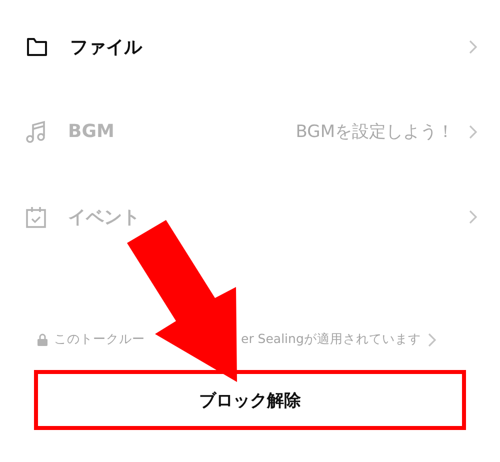  I want to click on notice-text: er Sealingが適用されています, so click(331, 339).